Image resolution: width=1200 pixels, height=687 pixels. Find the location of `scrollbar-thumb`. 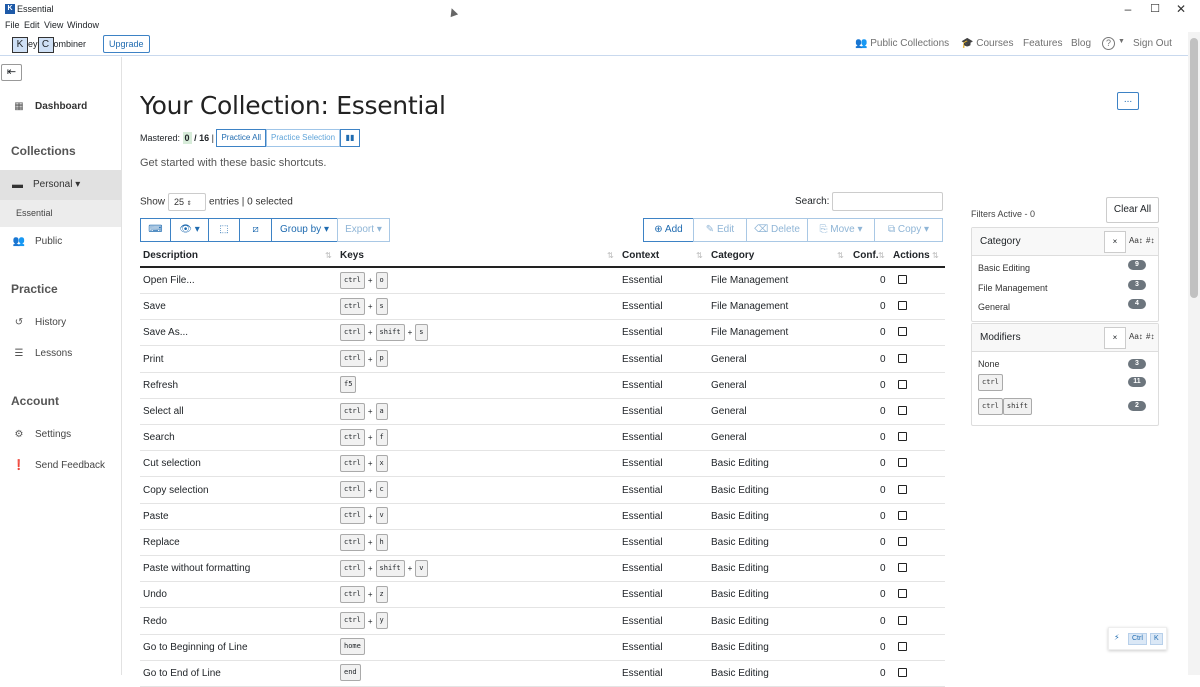

scrollbar-thumb is located at coordinates (1194, 168).